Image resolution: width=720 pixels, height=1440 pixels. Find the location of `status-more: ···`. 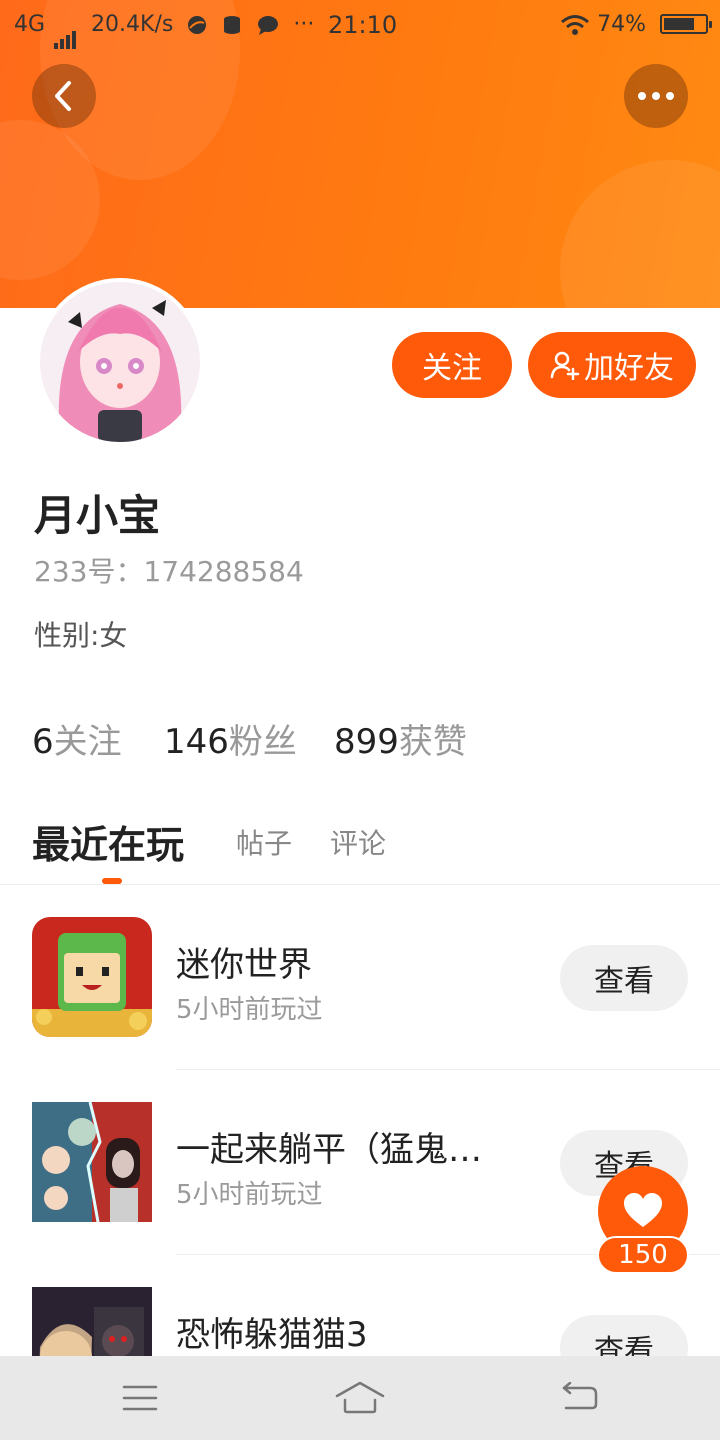

status-more: ··· is located at coordinates (304, 24).